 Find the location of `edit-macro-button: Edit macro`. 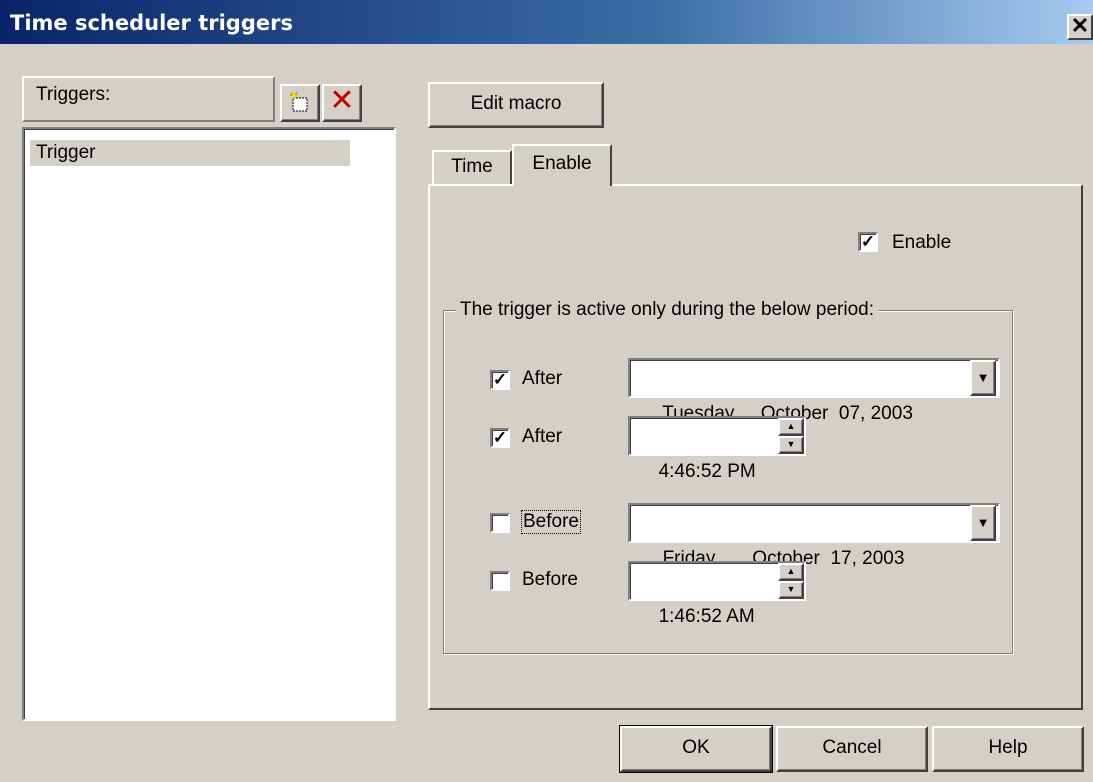

edit-macro-button: Edit macro is located at coordinates (516, 105).